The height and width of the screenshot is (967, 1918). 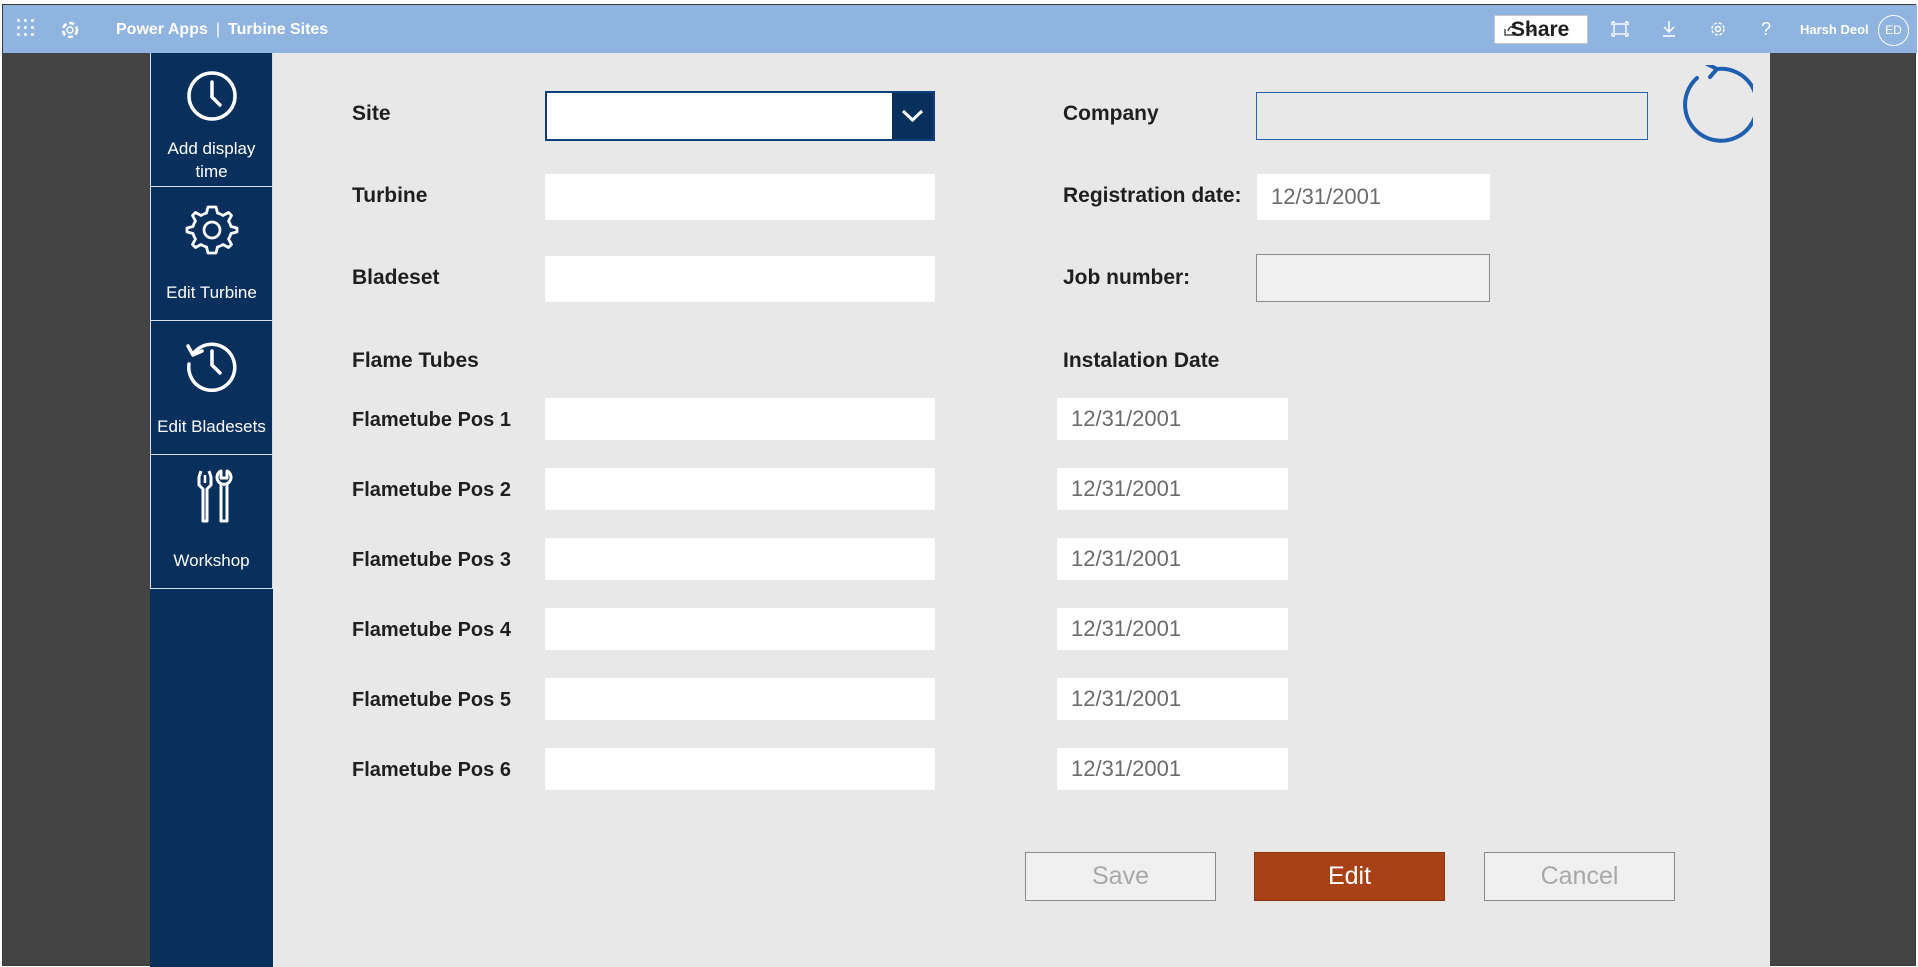 What do you see at coordinates (211, 426) in the screenshot?
I see `nav-label-edit-bladesets: Edit Bladesets` at bounding box center [211, 426].